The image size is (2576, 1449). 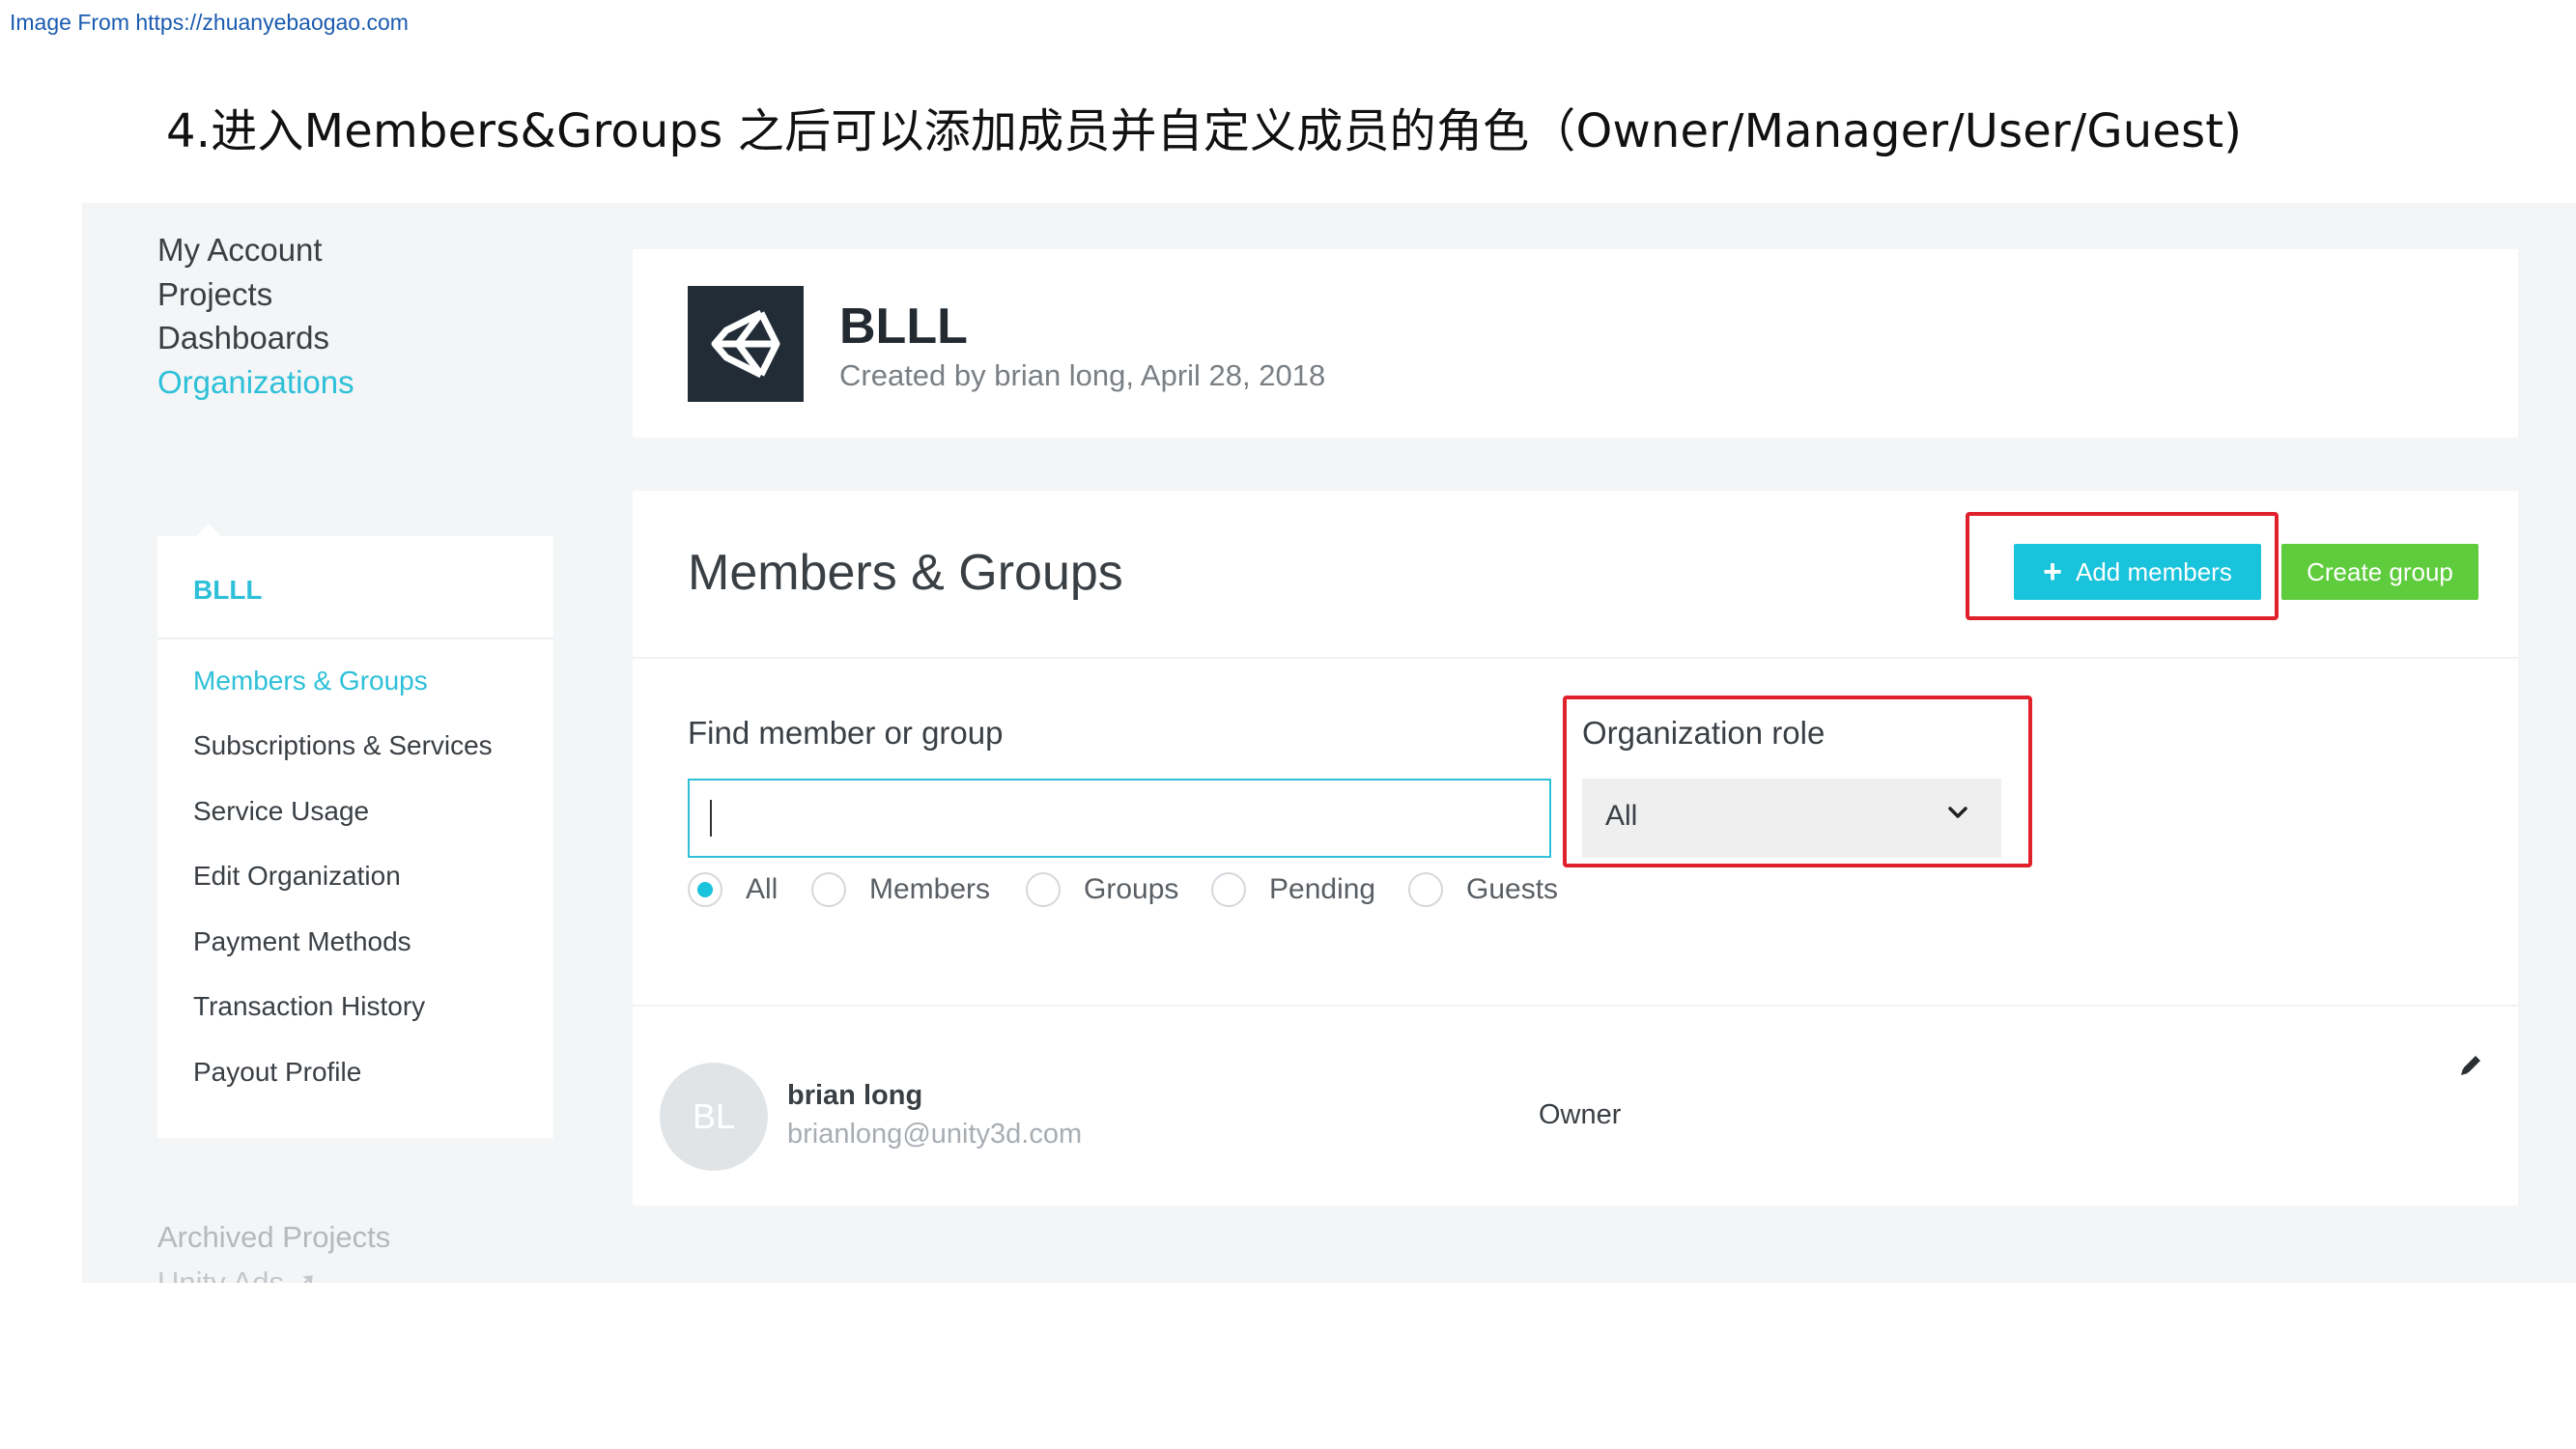 I want to click on radio-label: All, so click(x=762, y=889).